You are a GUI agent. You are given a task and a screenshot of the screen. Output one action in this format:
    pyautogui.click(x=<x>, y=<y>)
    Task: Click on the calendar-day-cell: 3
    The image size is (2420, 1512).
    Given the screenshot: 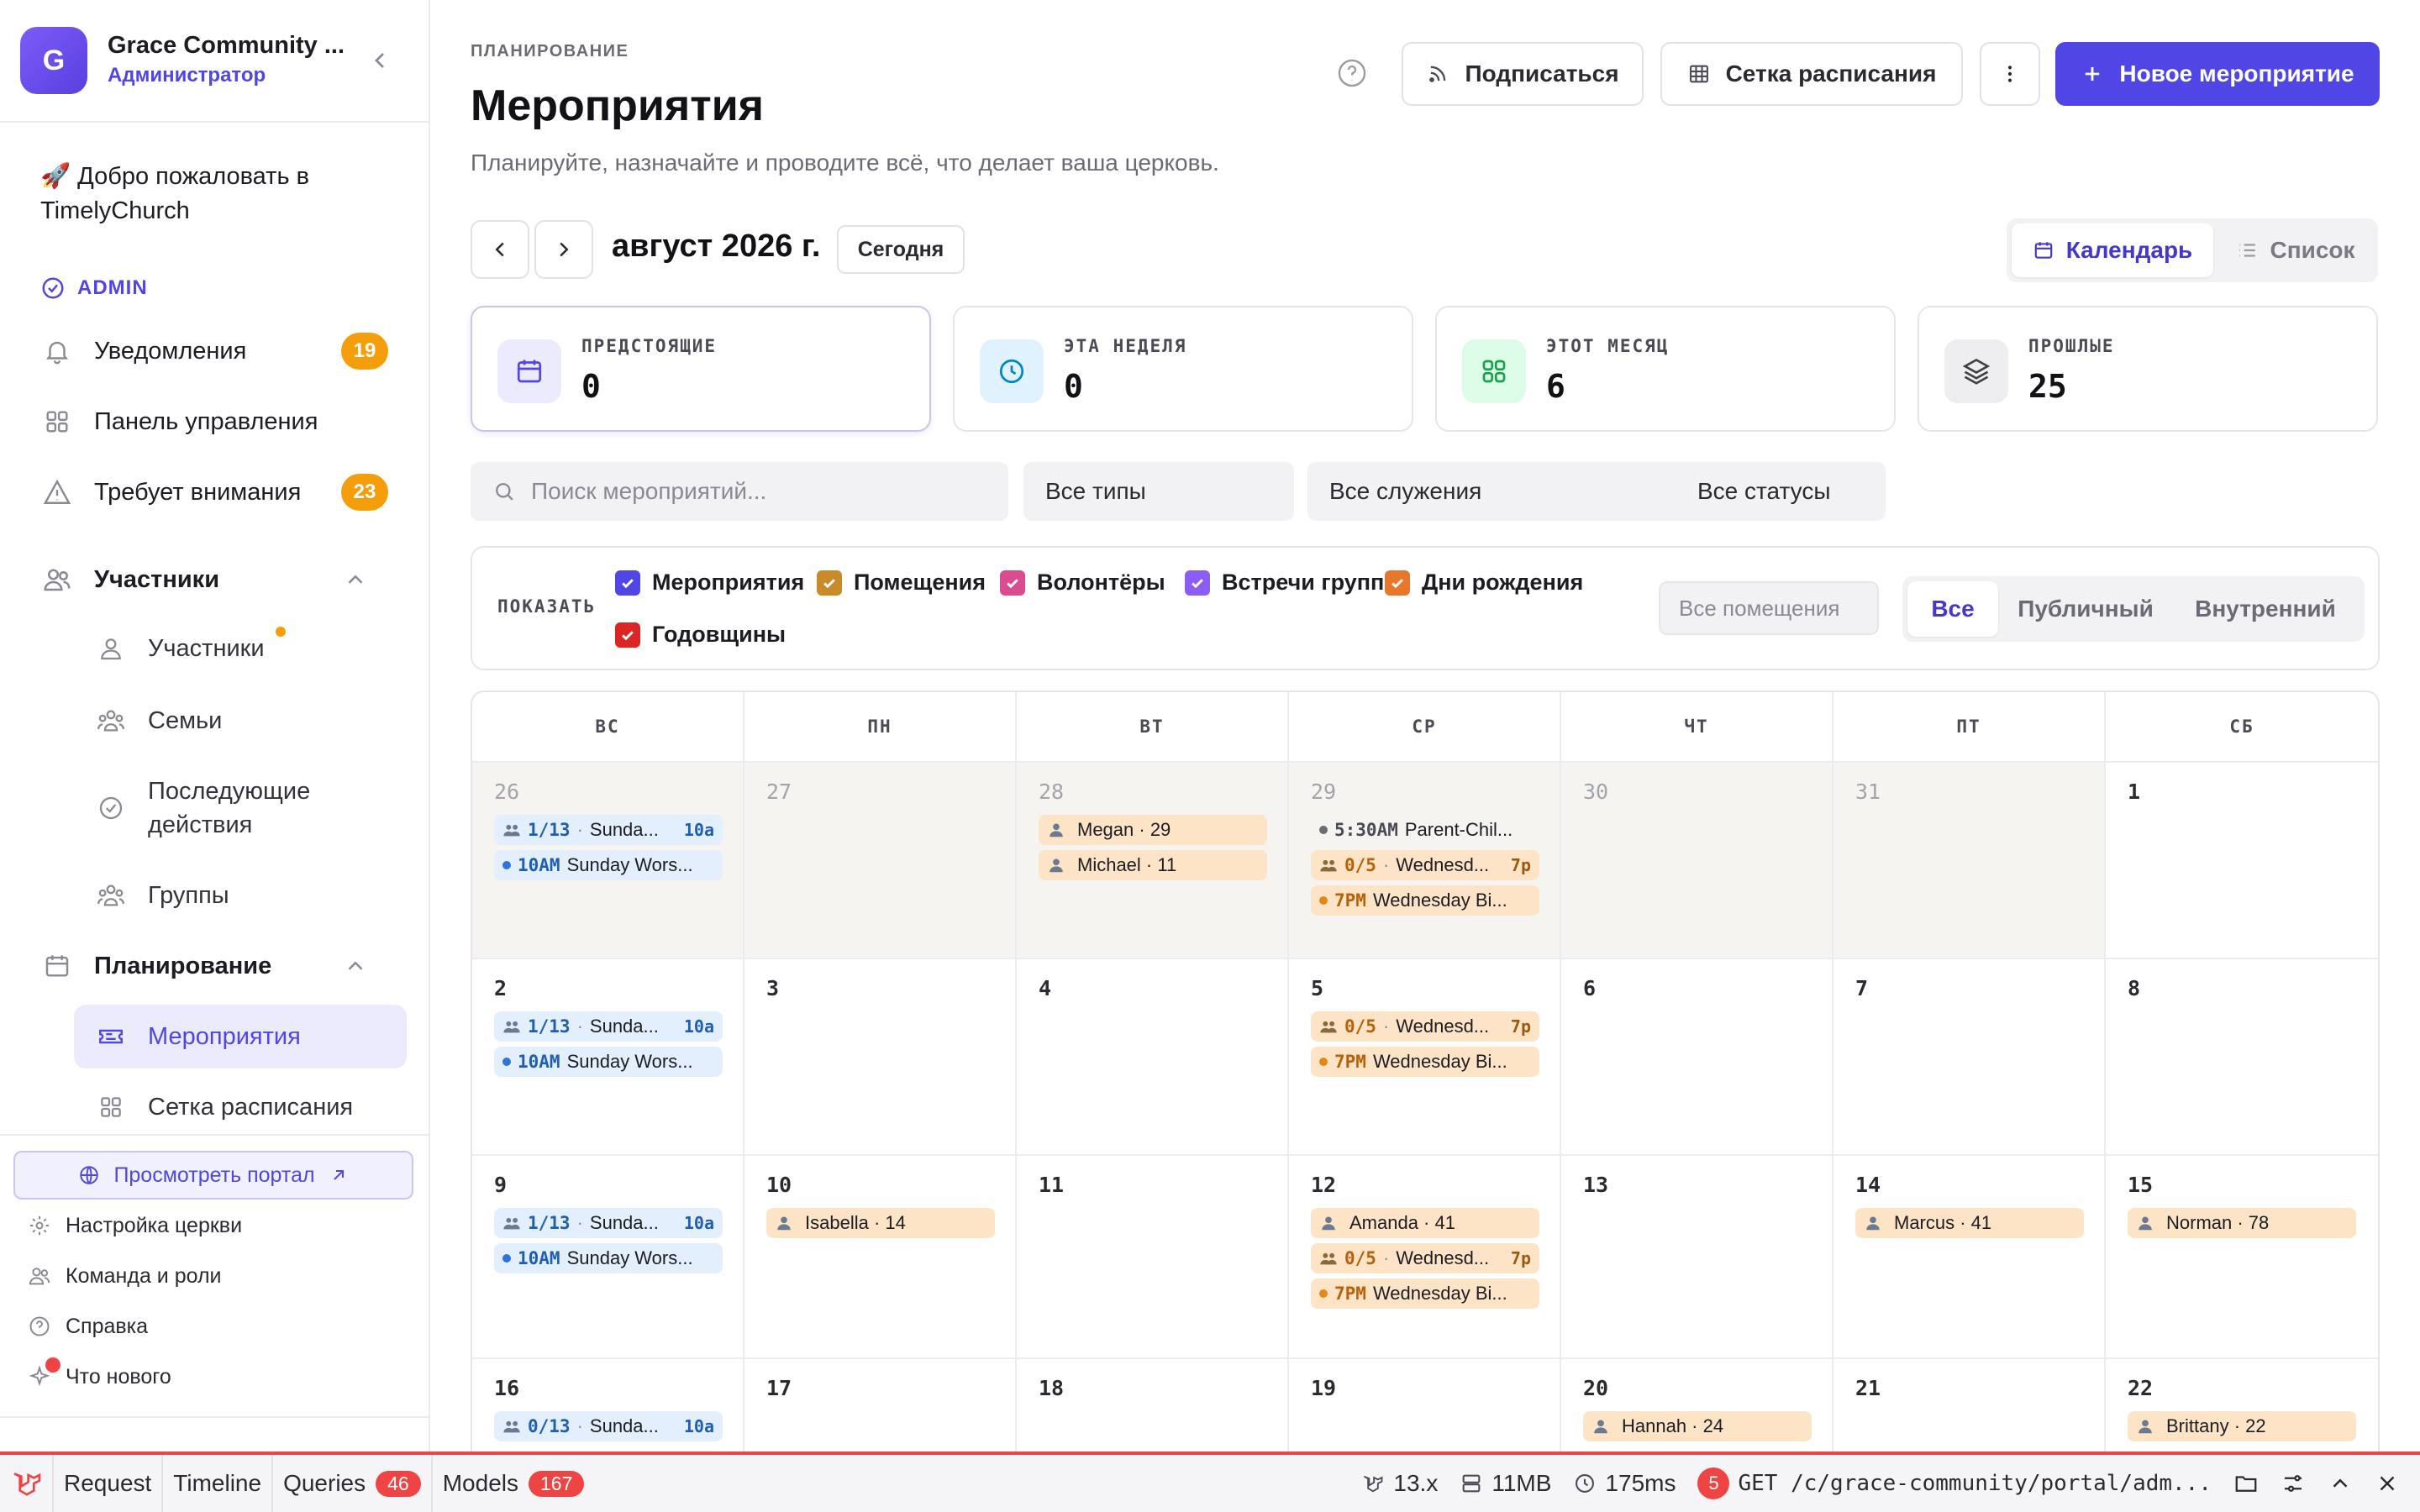 What is the action you would take?
    pyautogui.click(x=880, y=1056)
    